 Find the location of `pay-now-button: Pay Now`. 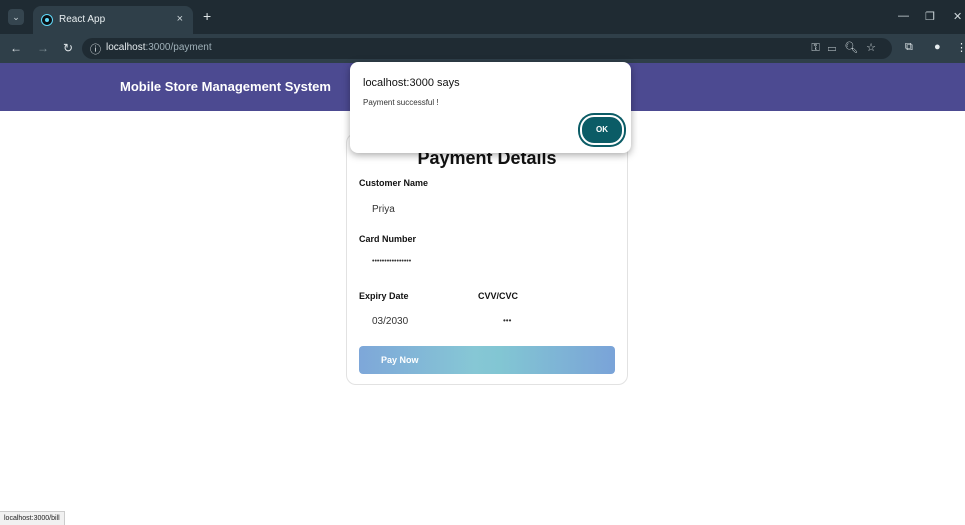

pay-now-button: Pay Now is located at coordinates (487, 360).